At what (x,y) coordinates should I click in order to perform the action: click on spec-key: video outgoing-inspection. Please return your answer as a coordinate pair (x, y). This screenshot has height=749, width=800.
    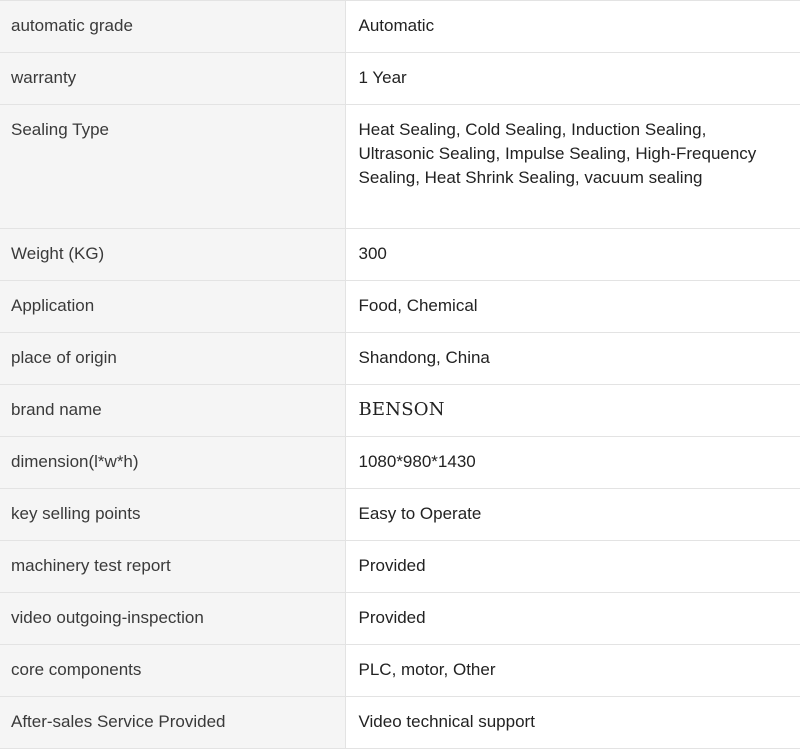
    Looking at the image, I should click on (173, 618).